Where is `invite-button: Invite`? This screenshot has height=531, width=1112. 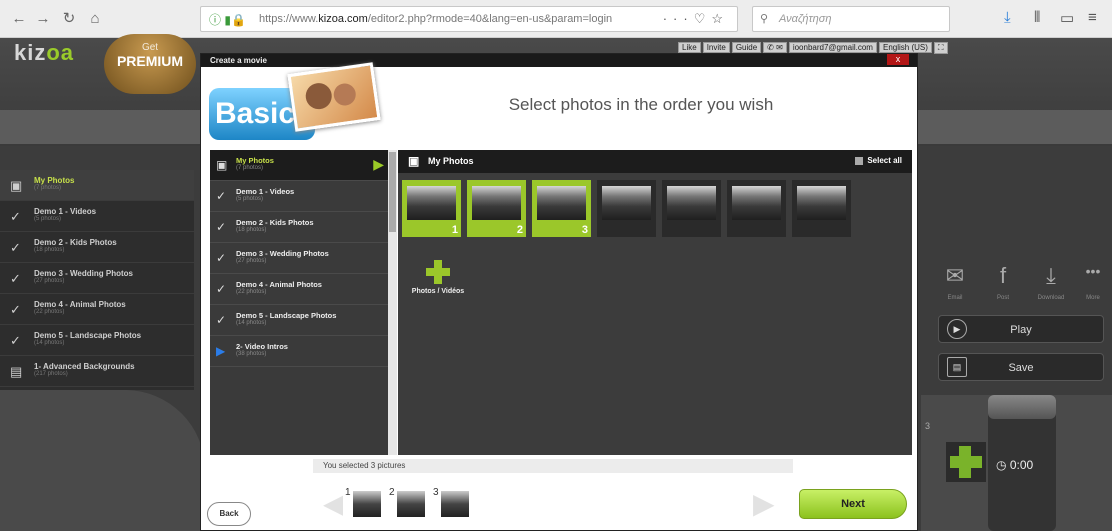 invite-button: Invite is located at coordinates (716, 47).